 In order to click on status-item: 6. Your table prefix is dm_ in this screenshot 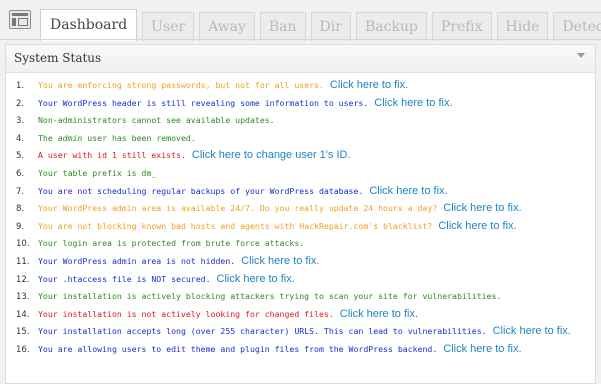, I will do `click(300, 174)`.